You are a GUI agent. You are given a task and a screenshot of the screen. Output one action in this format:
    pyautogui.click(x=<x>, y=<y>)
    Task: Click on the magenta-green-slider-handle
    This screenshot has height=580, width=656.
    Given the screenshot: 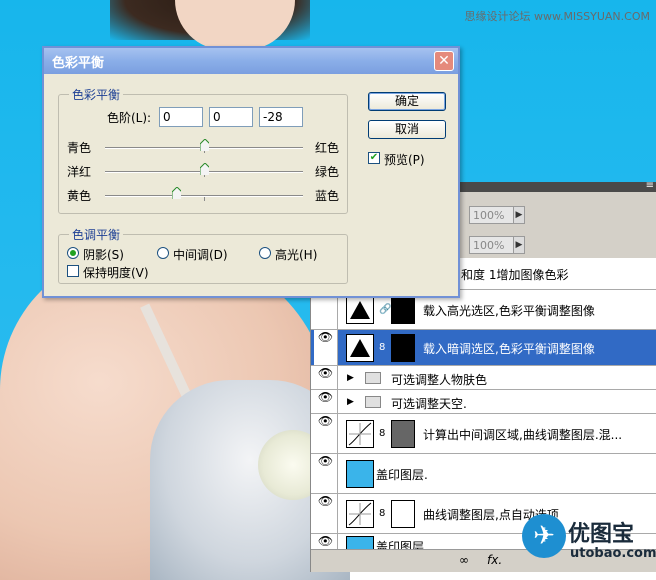 What is the action you would take?
    pyautogui.click(x=204, y=169)
    